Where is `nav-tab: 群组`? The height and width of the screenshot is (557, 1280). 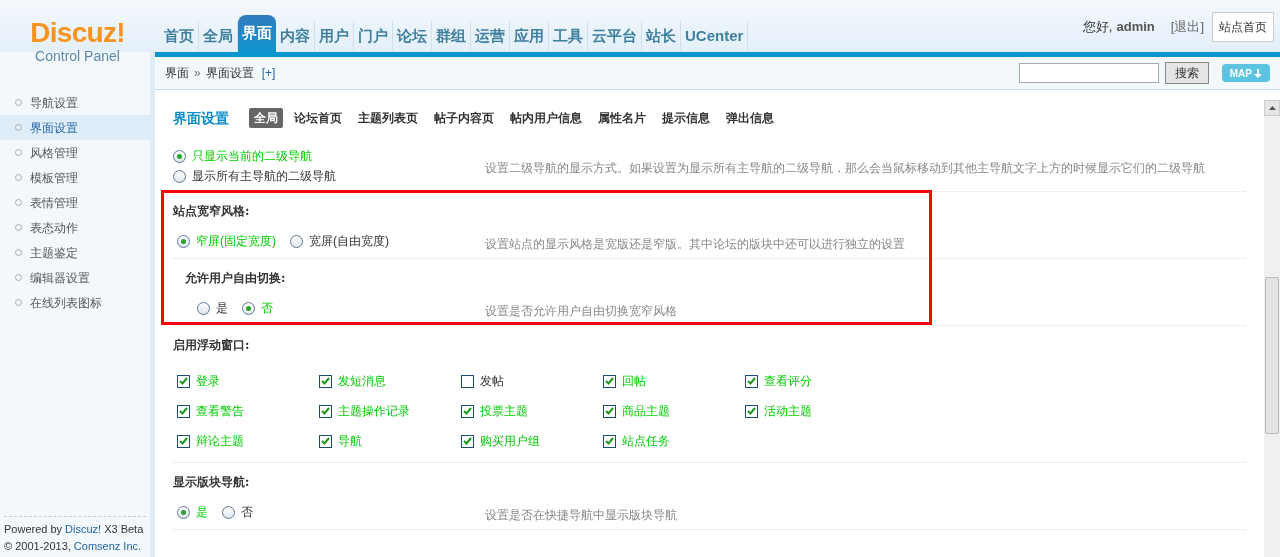 nav-tab: 群组 is located at coordinates (451, 36).